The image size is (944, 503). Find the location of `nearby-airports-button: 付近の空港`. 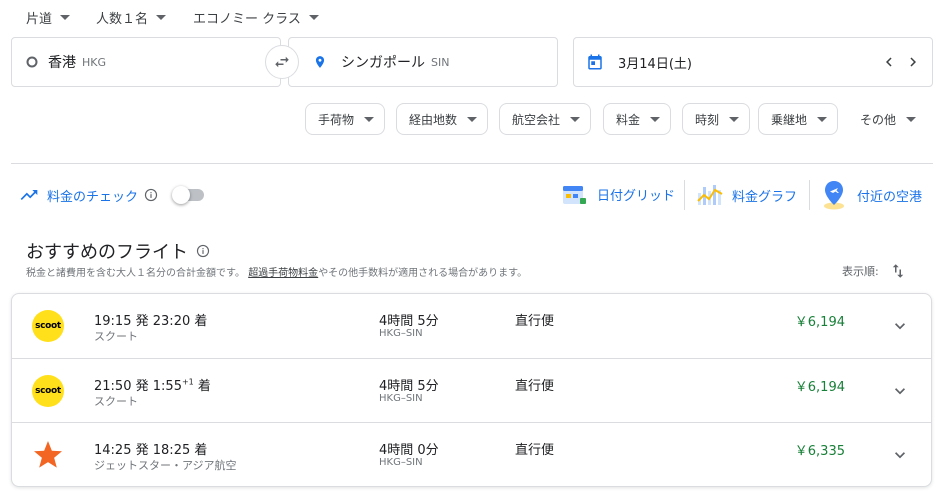

nearby-airports-button: 付近の空港 is located at coordinates (871, 195).